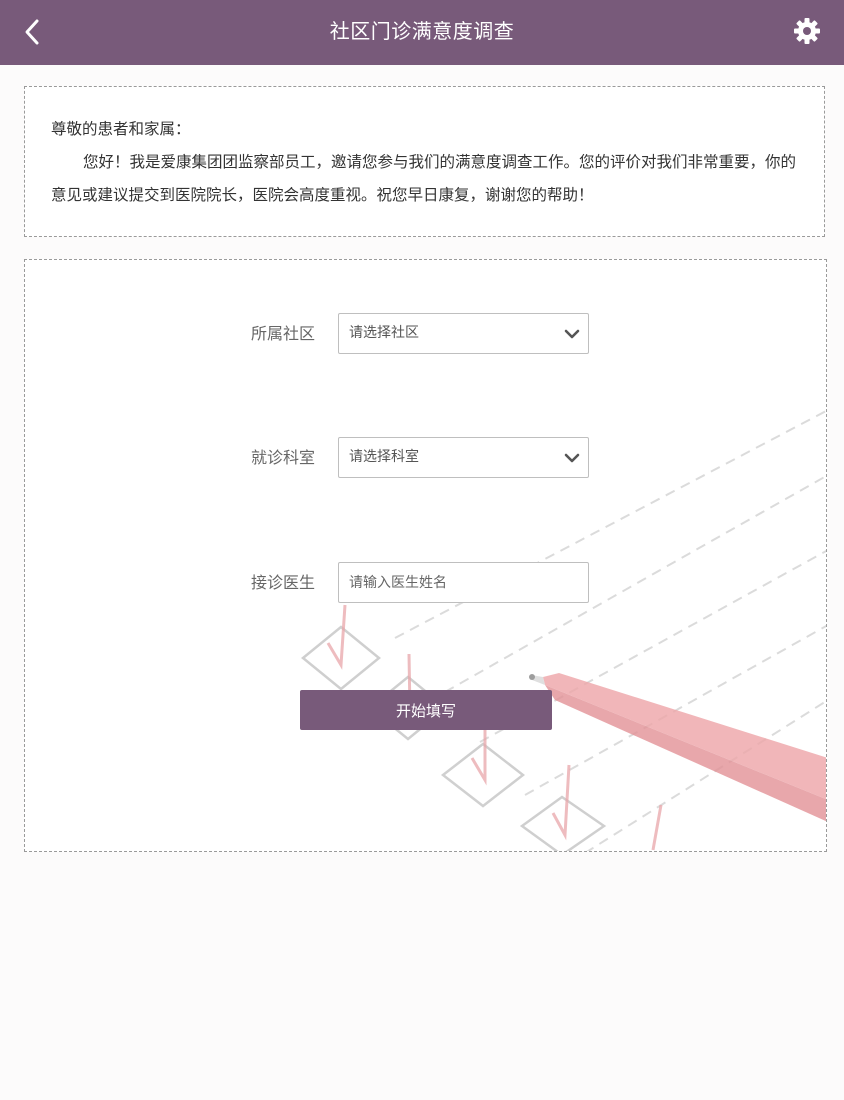 The height and width of the screenshot is (1100, 844). I want to click on page-title: 社区门诊满意度调查, so click(422, 31).